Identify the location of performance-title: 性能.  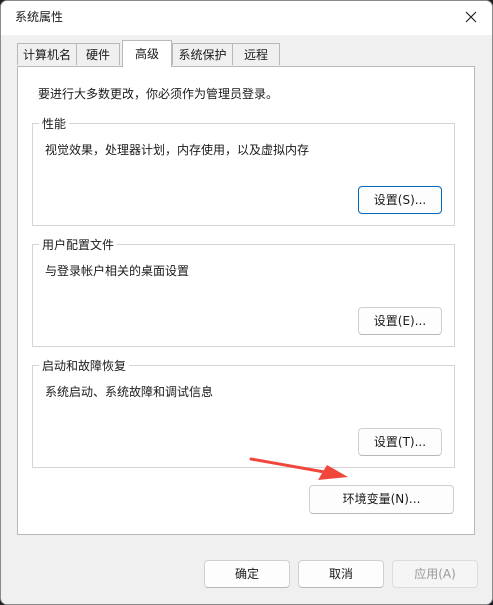
(54, 123).